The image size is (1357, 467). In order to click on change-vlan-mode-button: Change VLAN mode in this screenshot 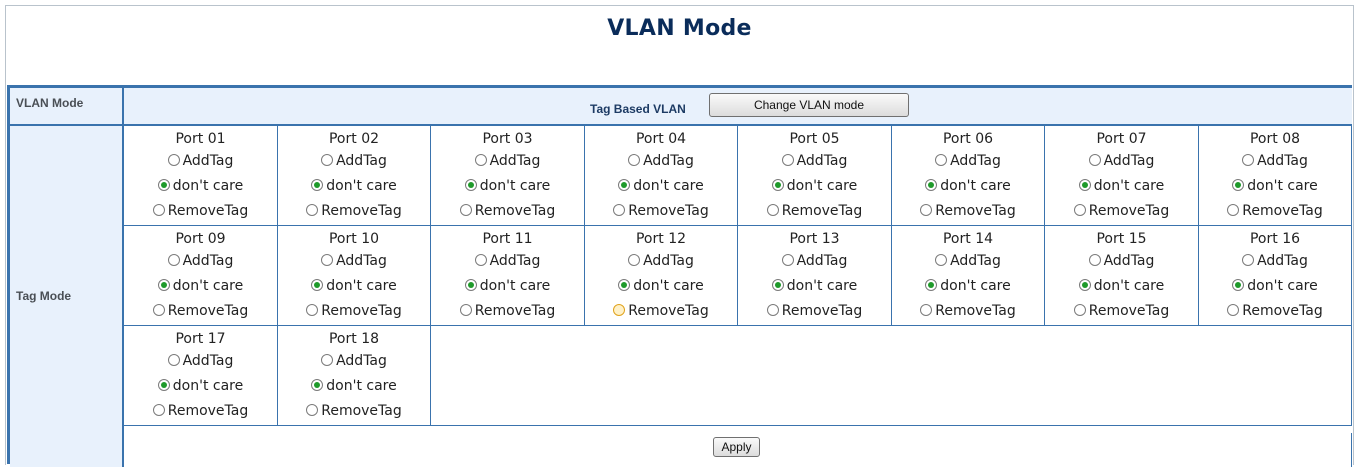, I will do `click(809, 105)`.